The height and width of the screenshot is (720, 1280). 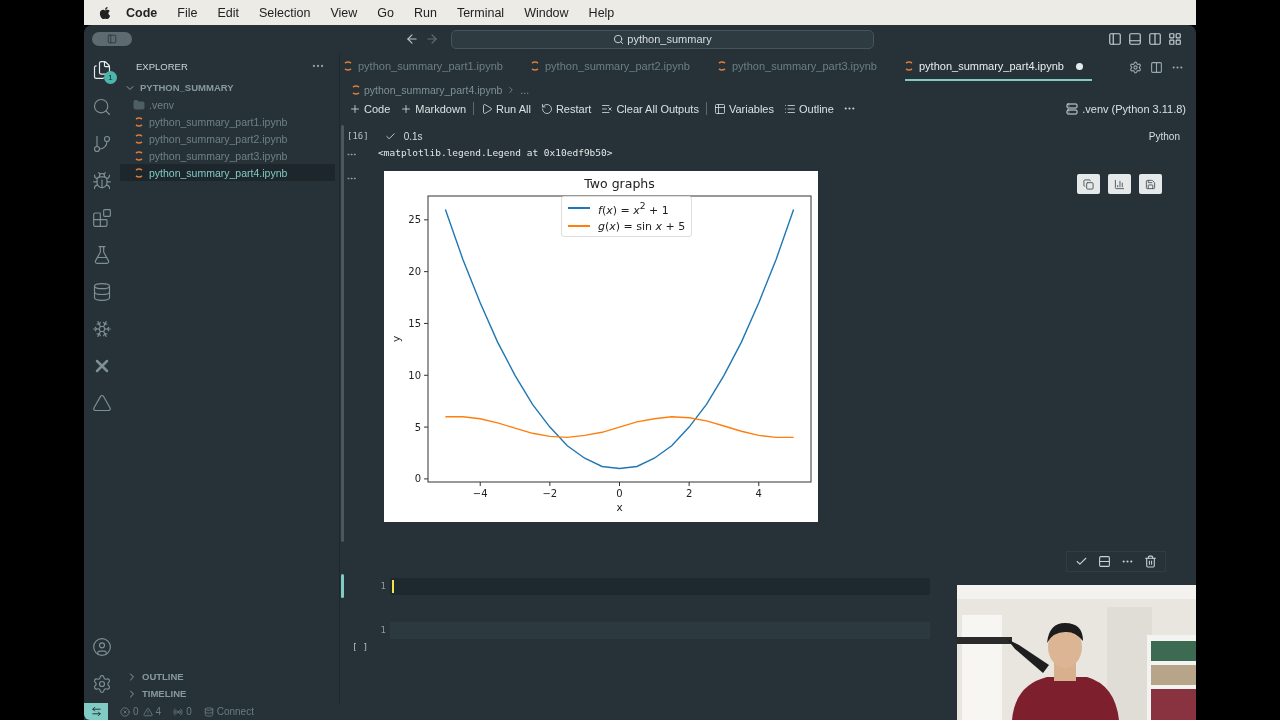 I want to click on y-tick-label: 0, so click(x=417, y=479).